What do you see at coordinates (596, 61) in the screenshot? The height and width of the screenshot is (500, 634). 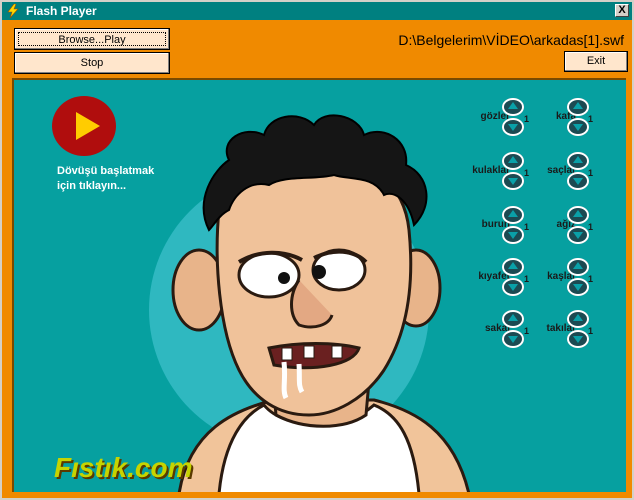 I see `exit-button: Exit` at bounding box center [596, 61].